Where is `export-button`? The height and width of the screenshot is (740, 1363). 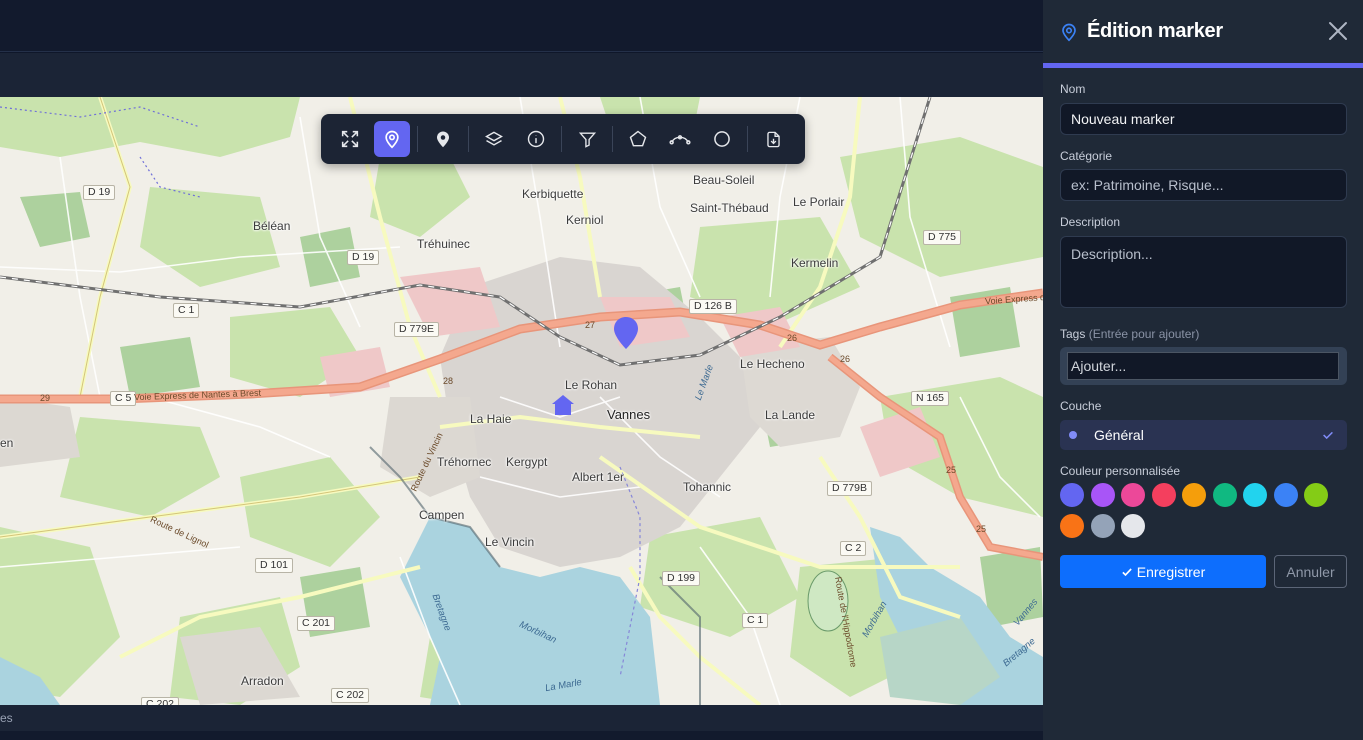 export-button is located at coordinates (773, 139).